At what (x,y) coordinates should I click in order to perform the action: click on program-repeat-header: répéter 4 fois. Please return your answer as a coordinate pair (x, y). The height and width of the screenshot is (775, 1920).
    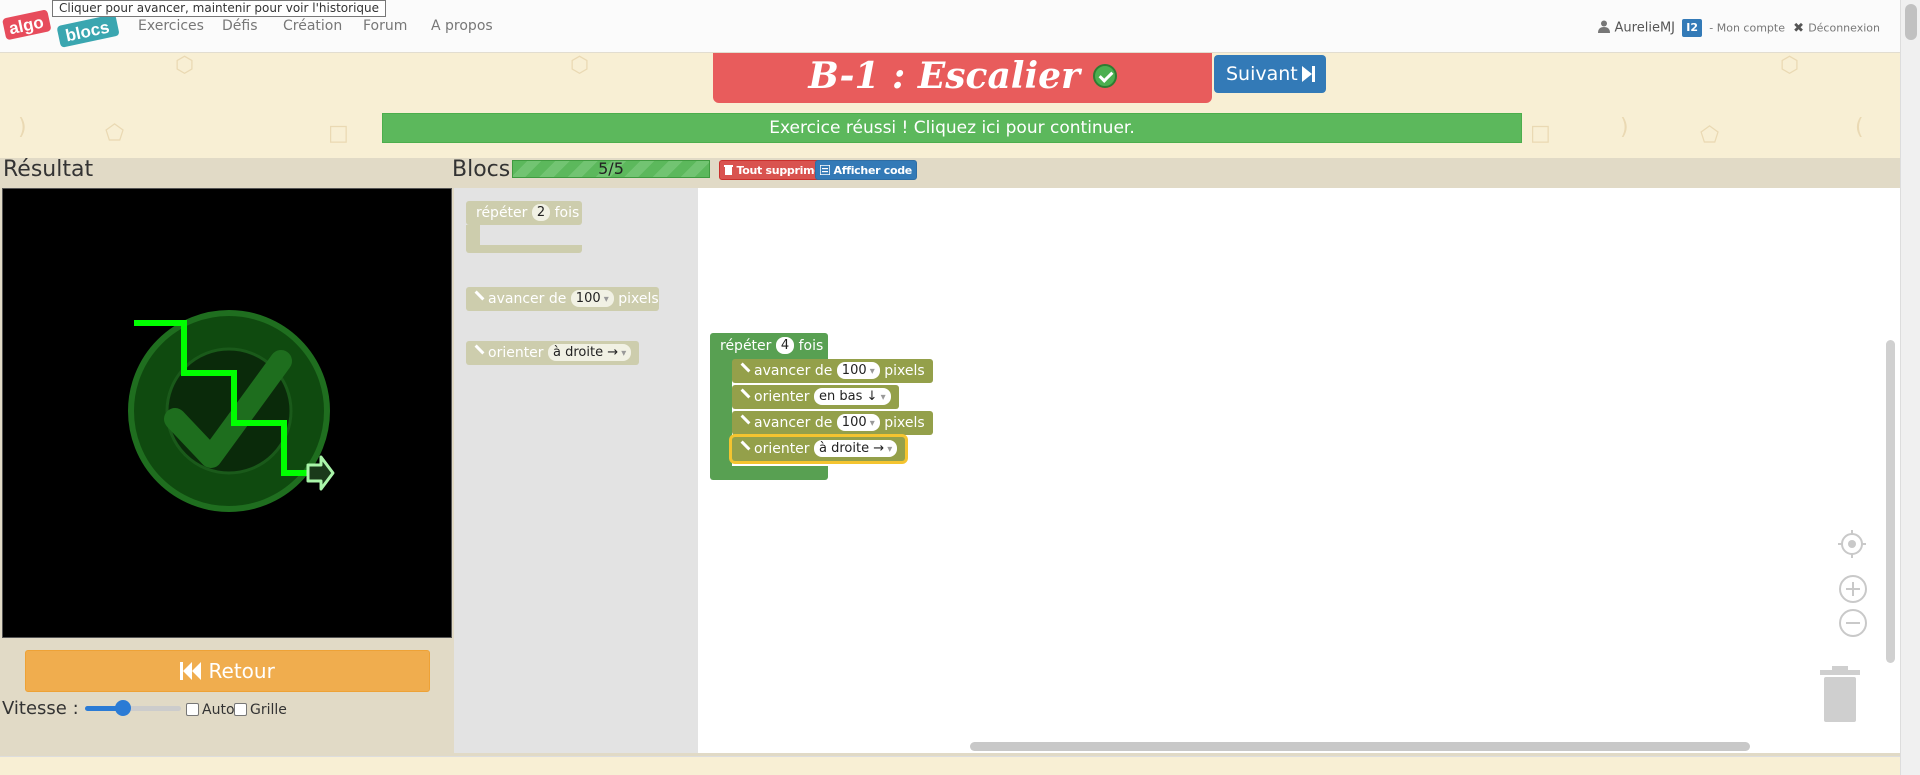
    Looking at the image, I should click on (766, 346).